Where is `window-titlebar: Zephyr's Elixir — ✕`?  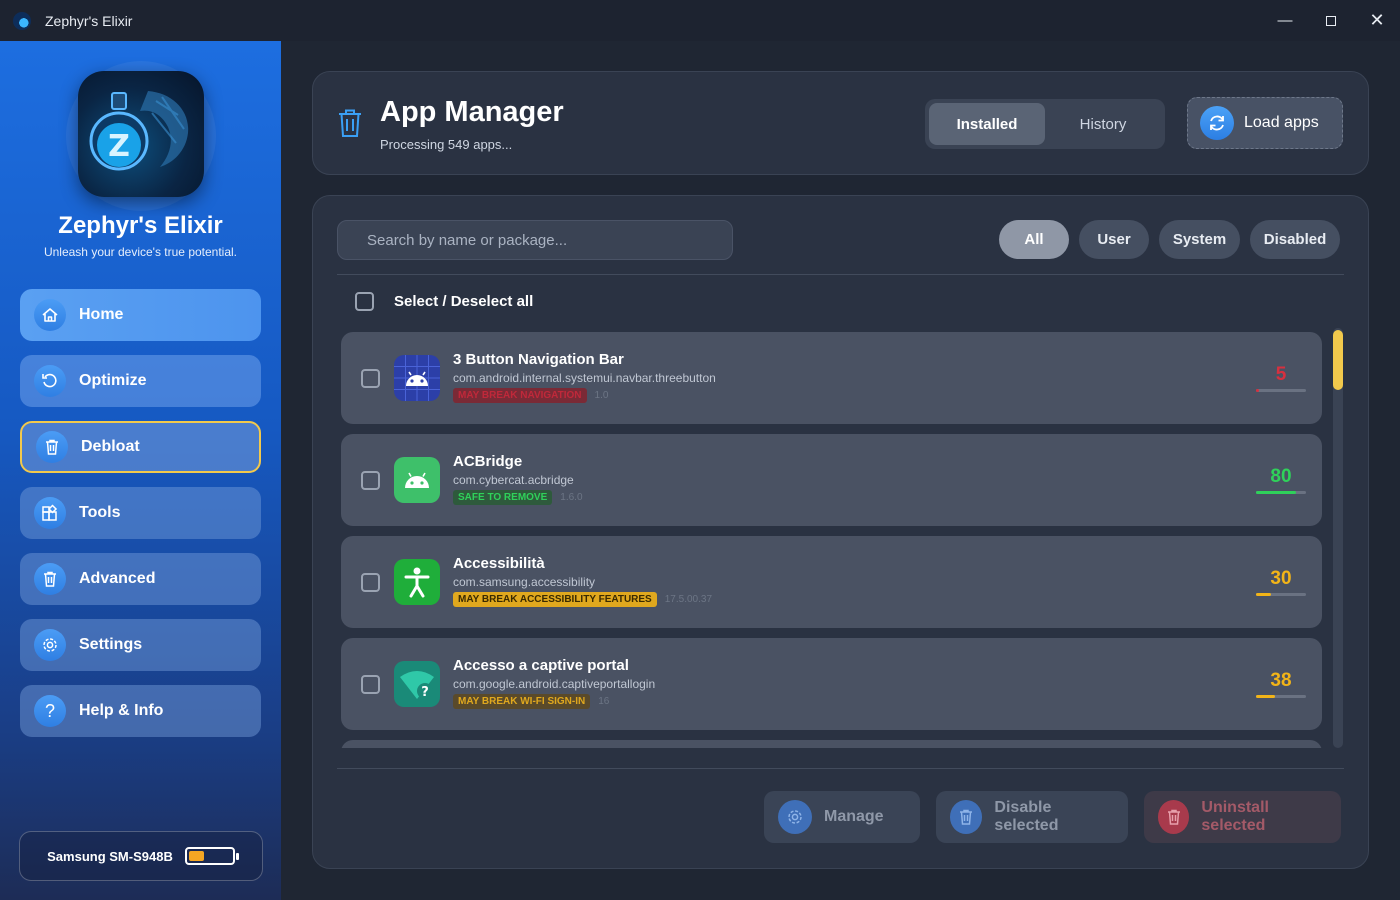
window-titlebar: Zephyr's Elixir — ✕ is located at coordinates (700, 20).